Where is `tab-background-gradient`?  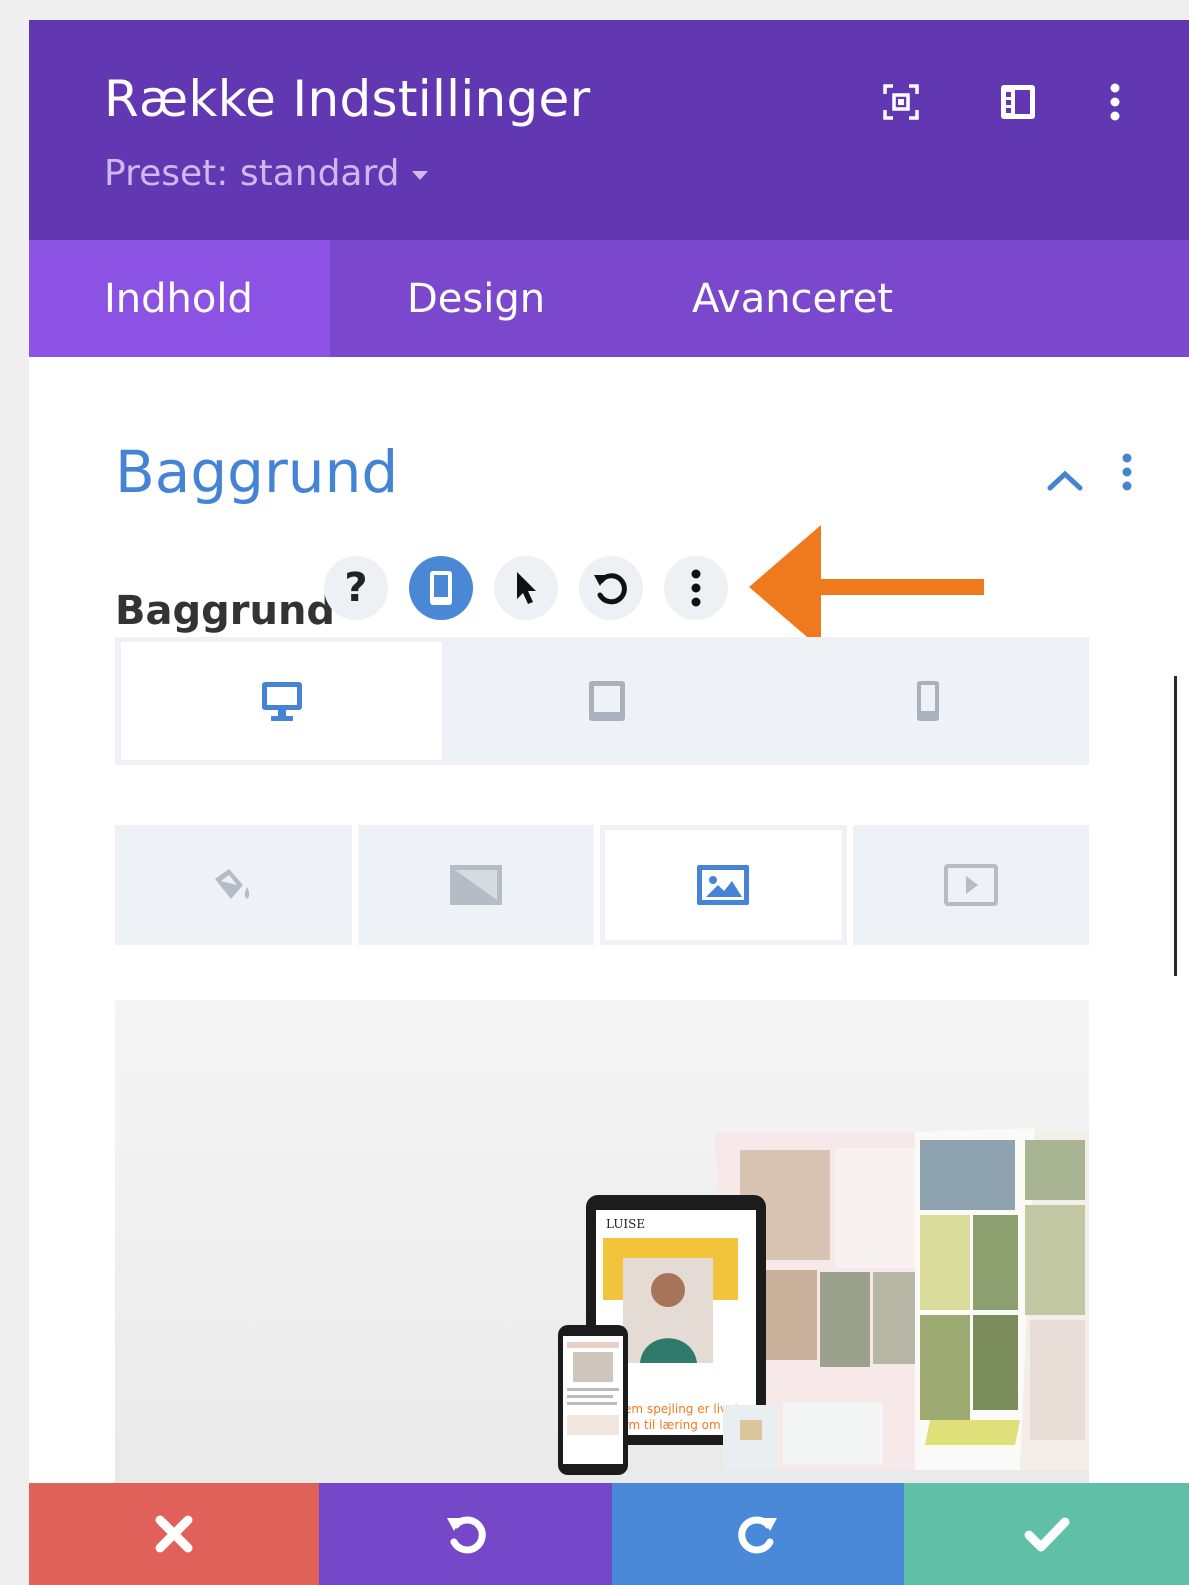 tab-background-gradient is located at coordinates (475, 885).